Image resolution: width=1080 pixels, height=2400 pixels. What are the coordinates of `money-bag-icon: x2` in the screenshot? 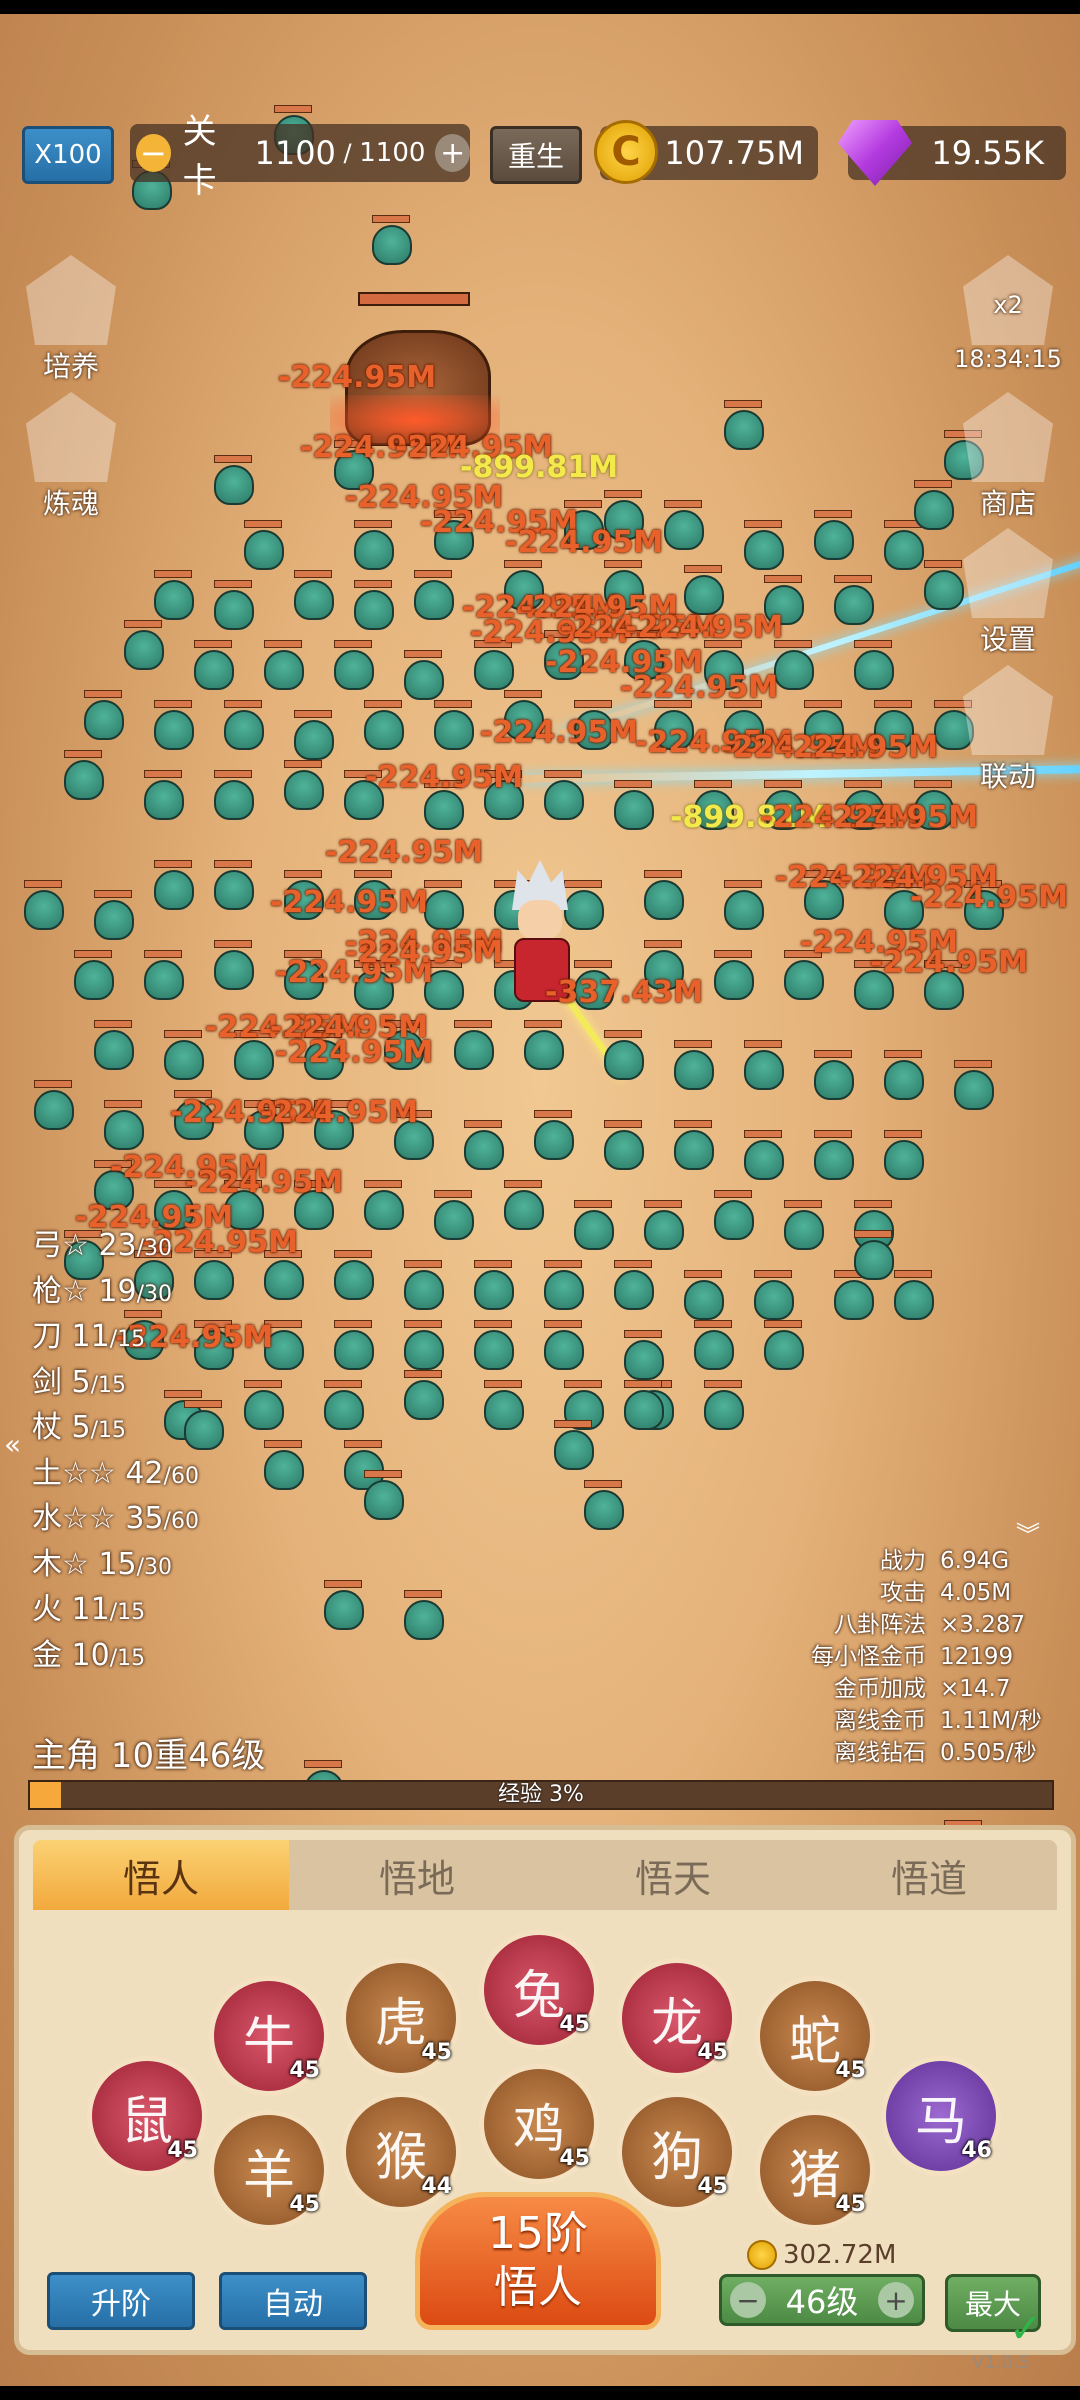 It's located at (1008, 300).